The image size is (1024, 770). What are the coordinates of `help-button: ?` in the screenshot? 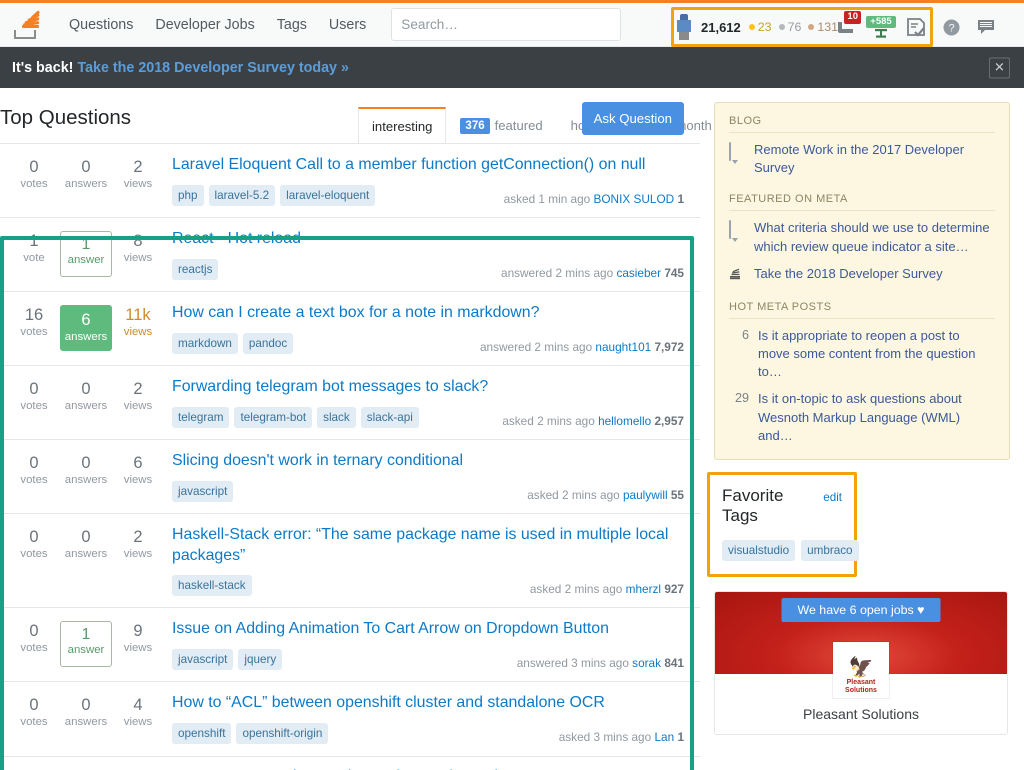 It's located at (951, 27).